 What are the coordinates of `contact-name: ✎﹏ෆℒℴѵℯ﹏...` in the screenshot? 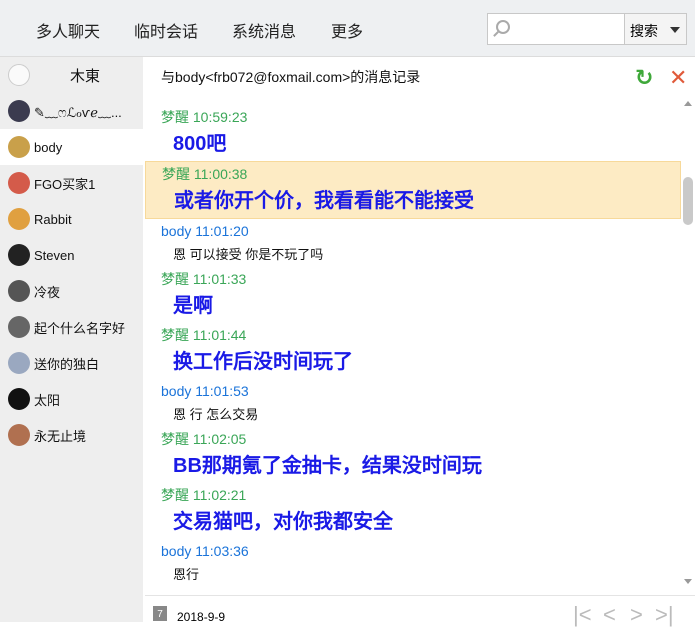 It's located at (78, 112).